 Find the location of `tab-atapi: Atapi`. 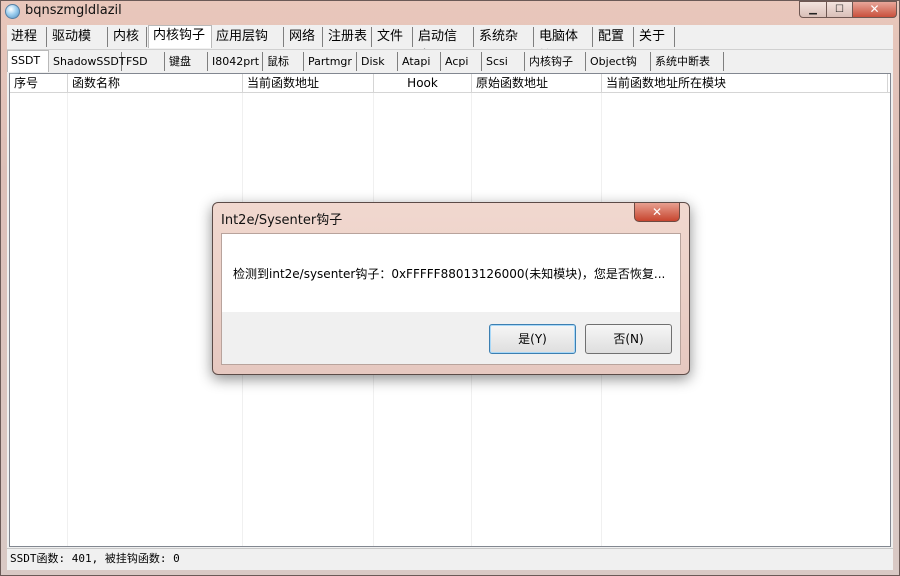

tab-atapi: Atapi is located at coordinates (420, 61).